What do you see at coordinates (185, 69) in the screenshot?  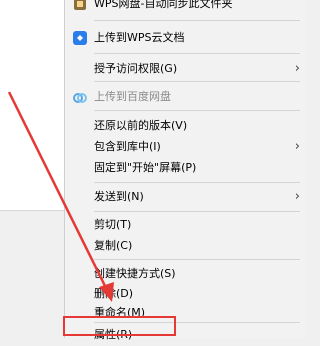 I see `menu-item-grant-access: 授予访问权限(G) ›` at bounding box center [185, 69].